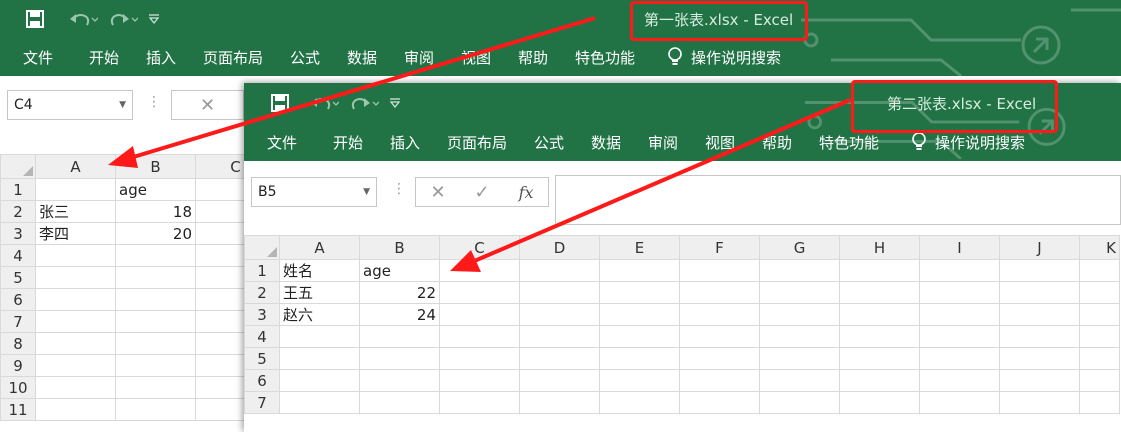 The height and width of the screenshot is (432, 1121). I want to click on cell: 24, so click(399, 314).